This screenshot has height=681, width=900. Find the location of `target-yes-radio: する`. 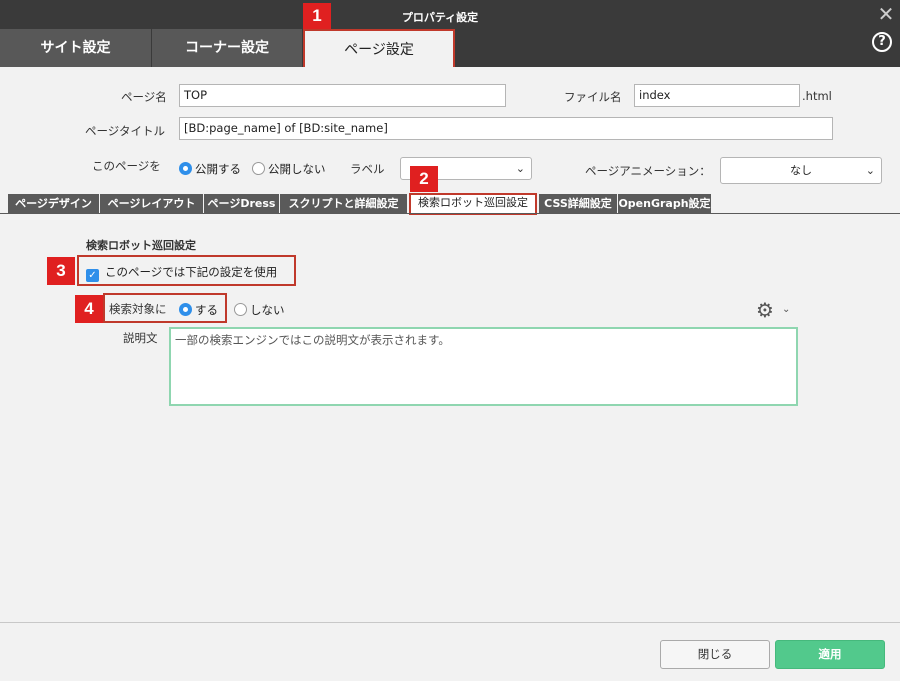

target-yes-radio: する is located at coordinates (198, 310).